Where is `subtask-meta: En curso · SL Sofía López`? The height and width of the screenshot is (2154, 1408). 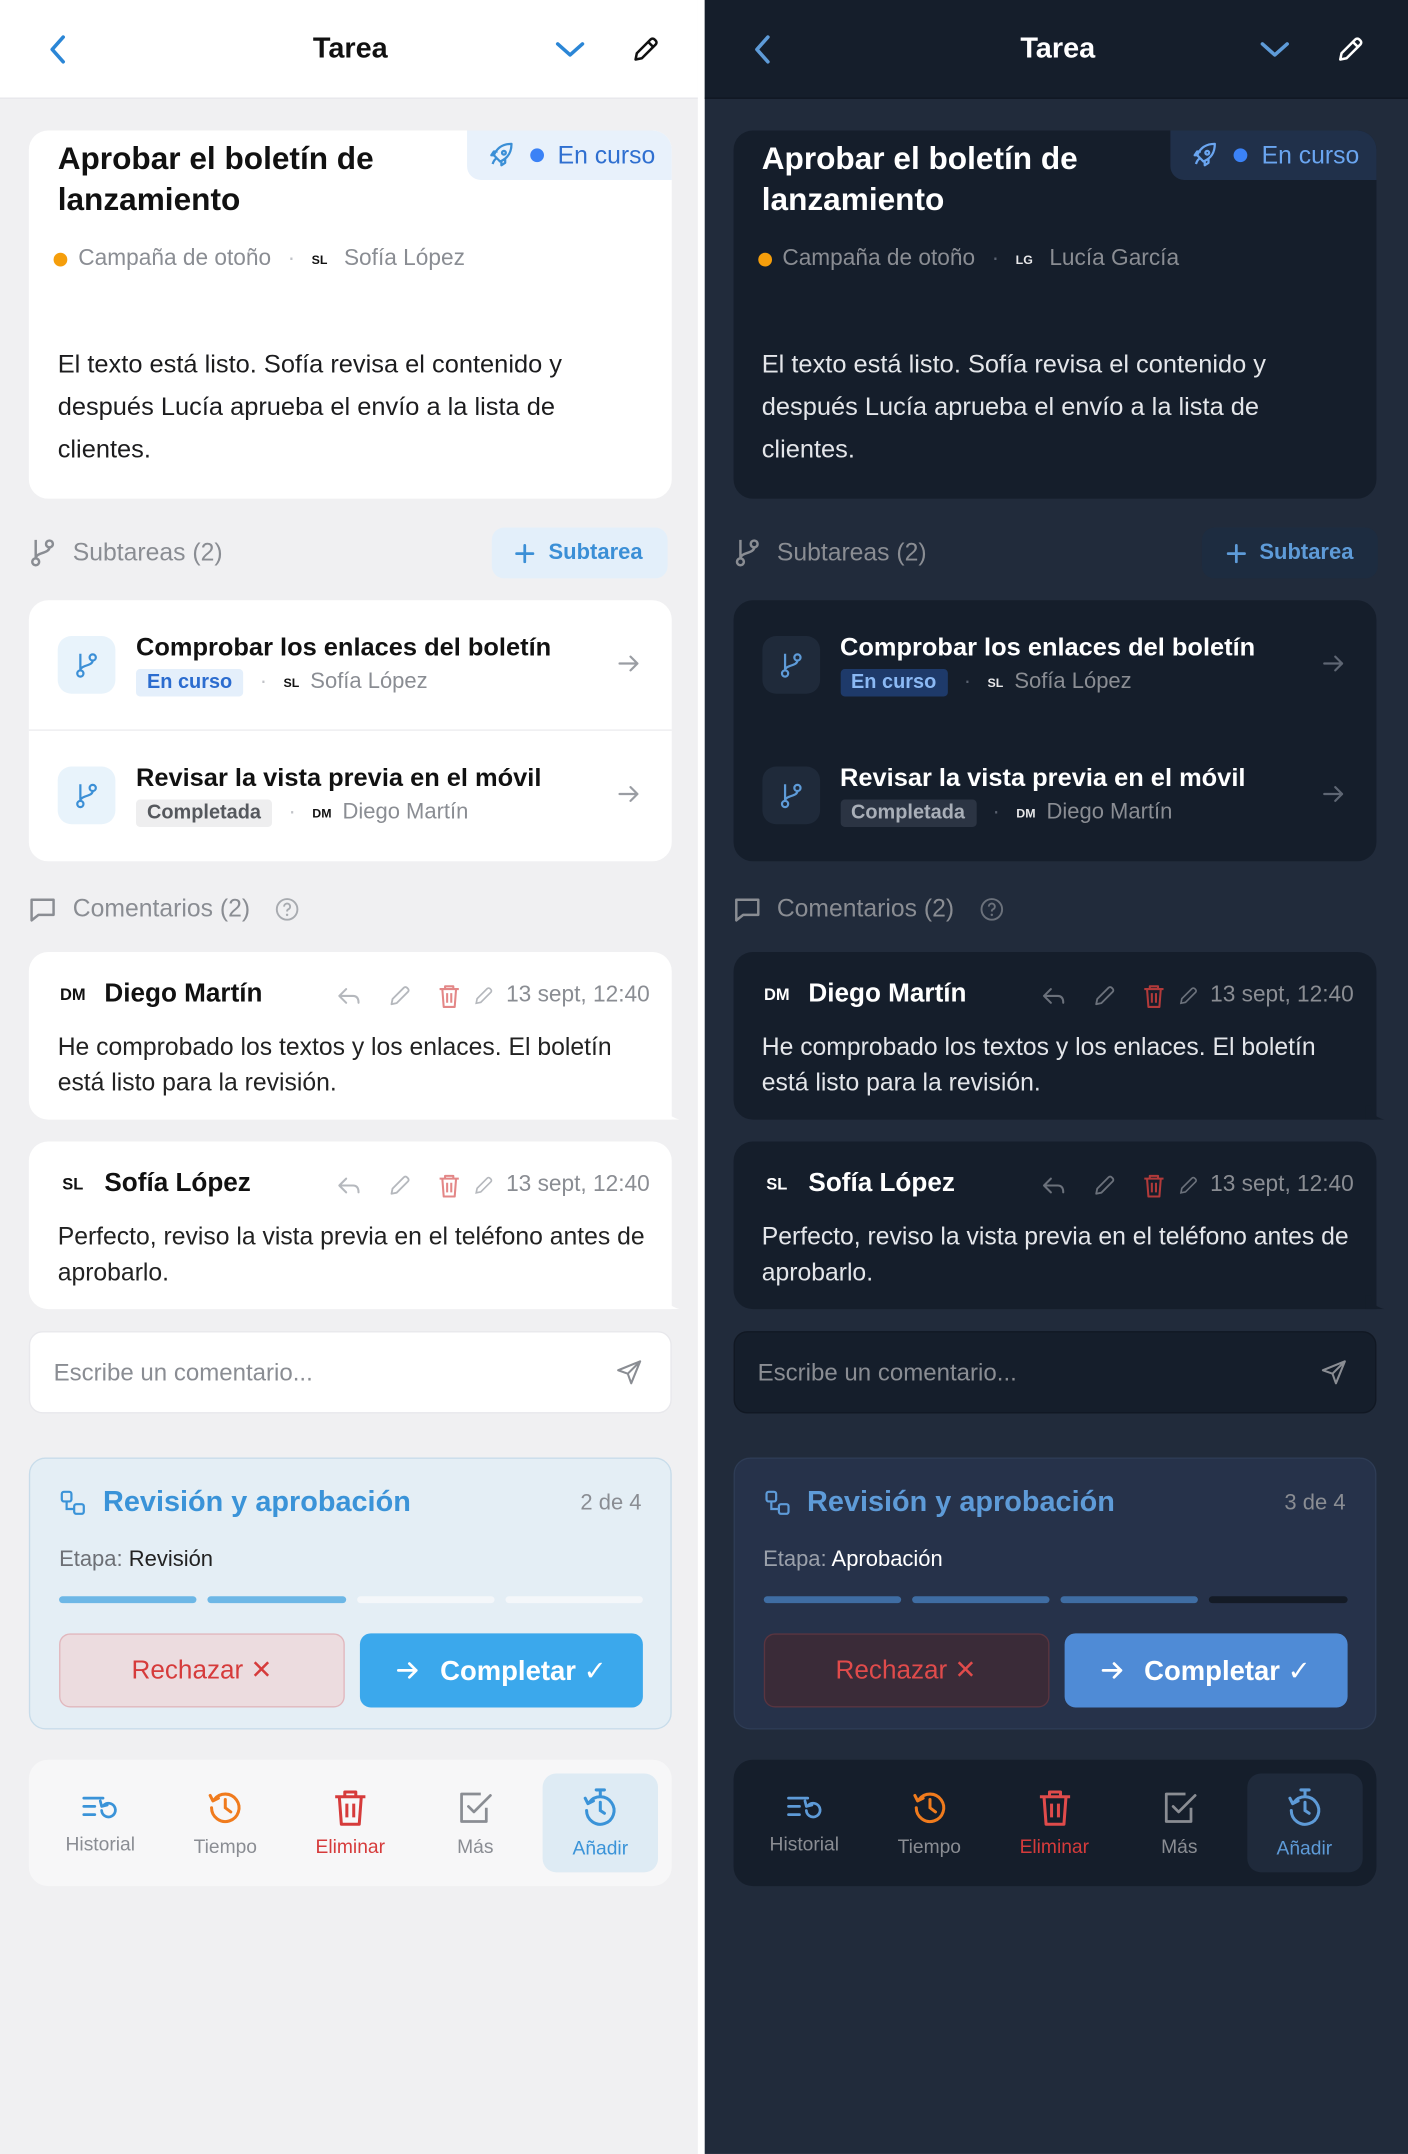
subtask-meta: En curso · SL Sofía López is located at coordinates (986, 682).